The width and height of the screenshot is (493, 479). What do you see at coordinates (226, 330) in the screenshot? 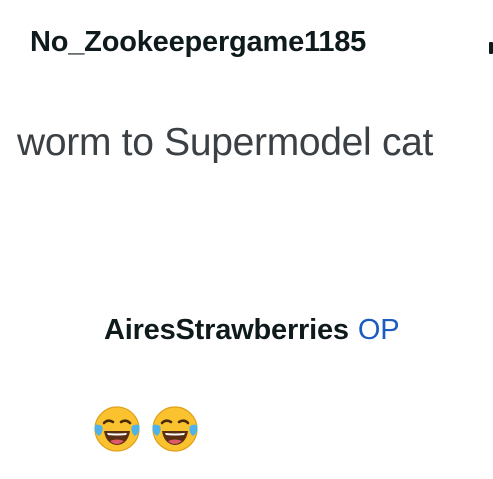
I see `reply-author-username: AiresStrawberries` at bounding box center [226, 330].